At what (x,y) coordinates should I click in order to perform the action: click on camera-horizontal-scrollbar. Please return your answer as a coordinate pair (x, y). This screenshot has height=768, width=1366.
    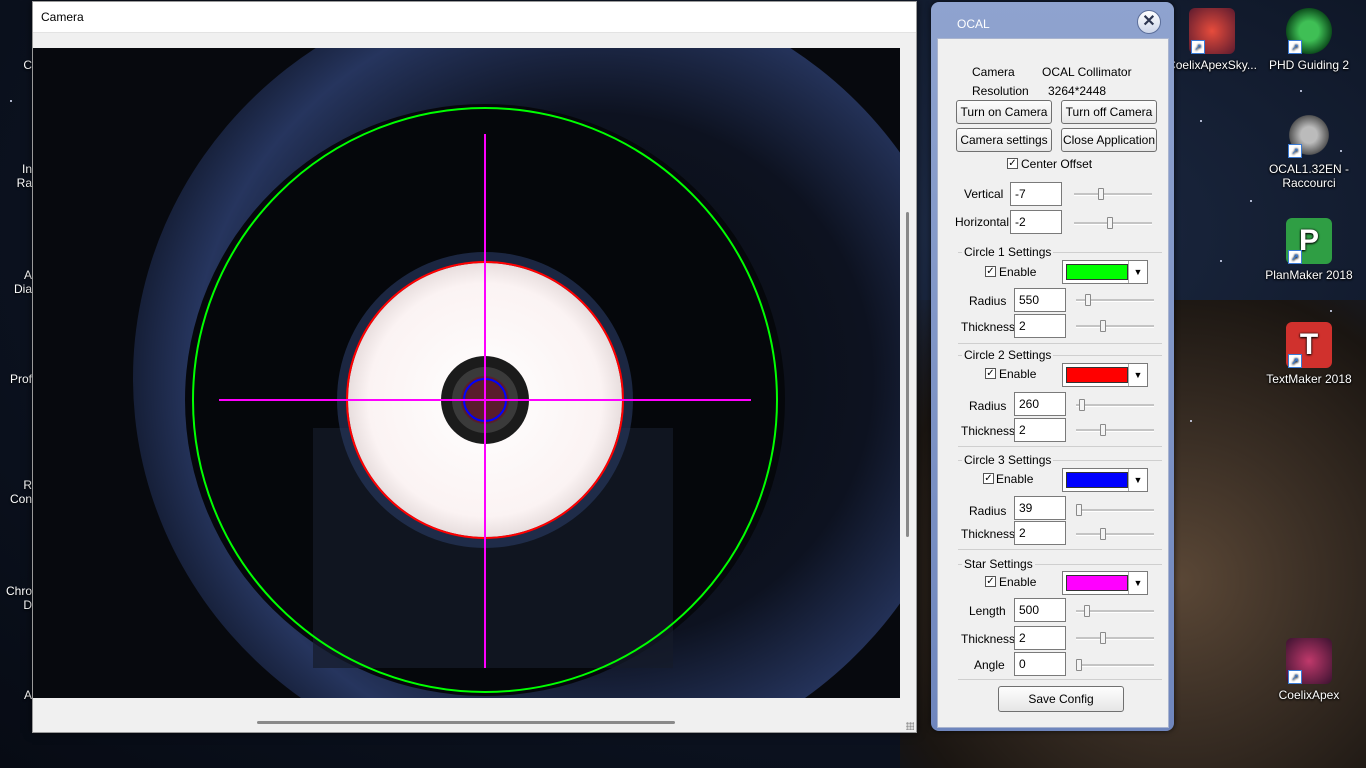
    Looking at the image, I should click on (466, 722).